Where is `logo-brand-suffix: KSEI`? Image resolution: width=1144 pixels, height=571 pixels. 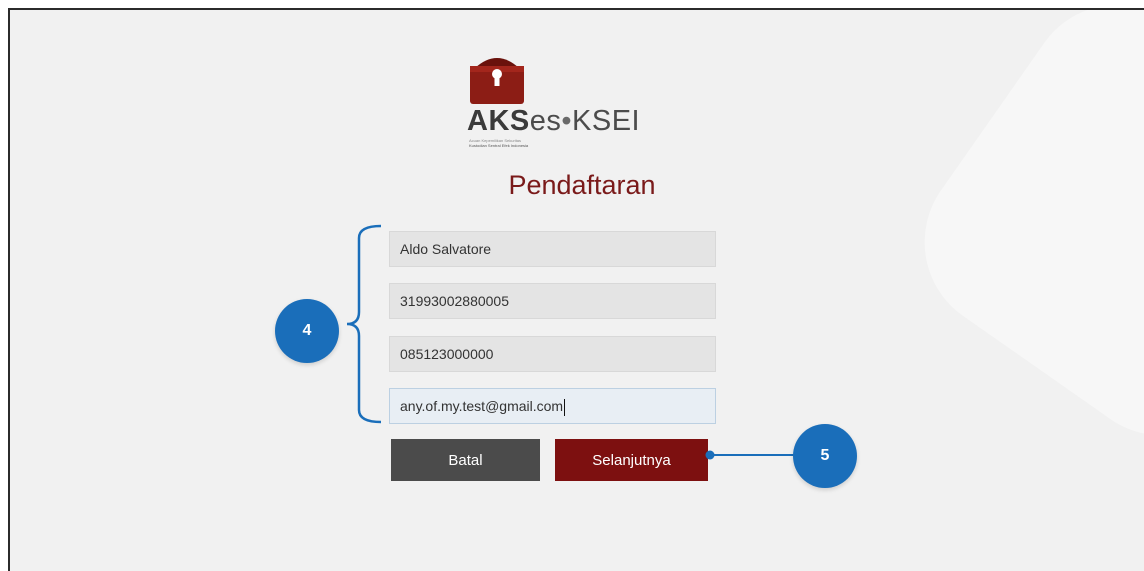
logo-brand-suffix: KSEI is located at coordinates (606, 121).